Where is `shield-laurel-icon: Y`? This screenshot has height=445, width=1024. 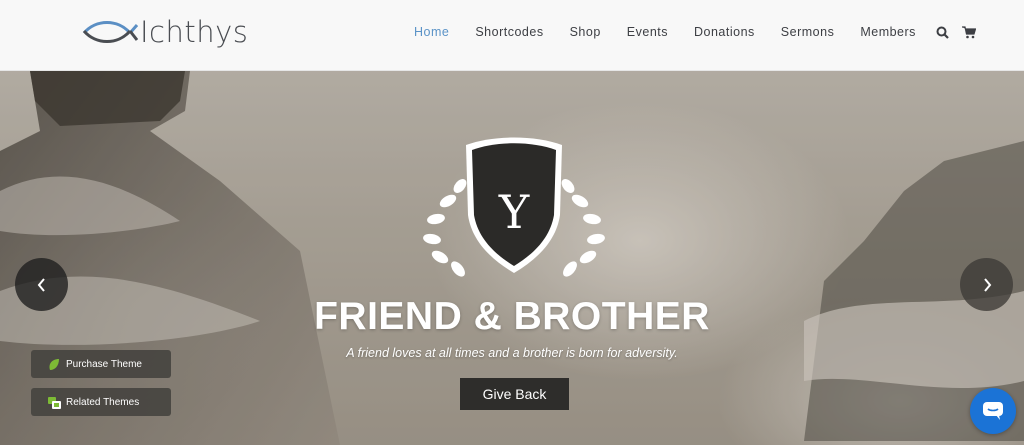
shield-laurel-icon: Y is located at coordinates (514, 207).